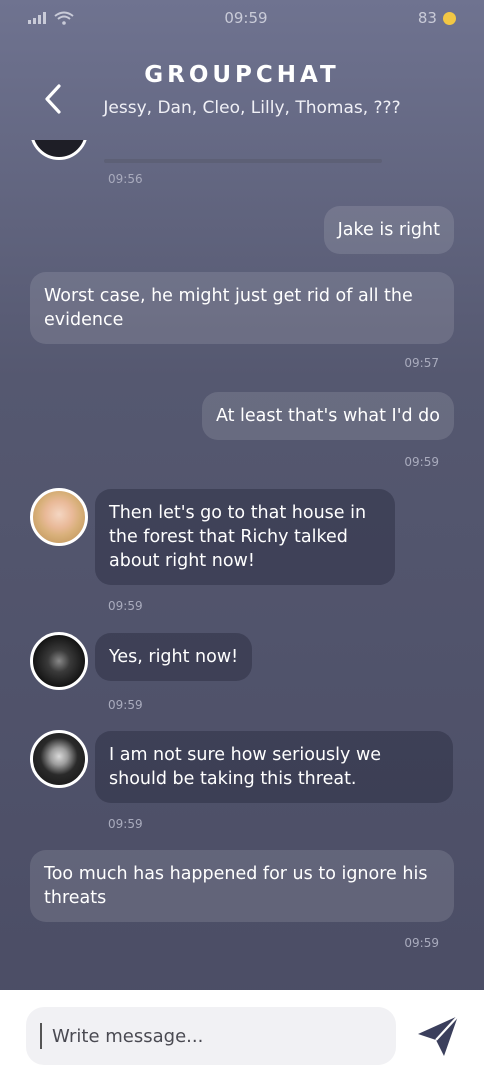 The image size is (484, 1080). Describe the element at coordinates (242, 75) in the screenshot. I see `page-title: GROUPCHAT` at that location.